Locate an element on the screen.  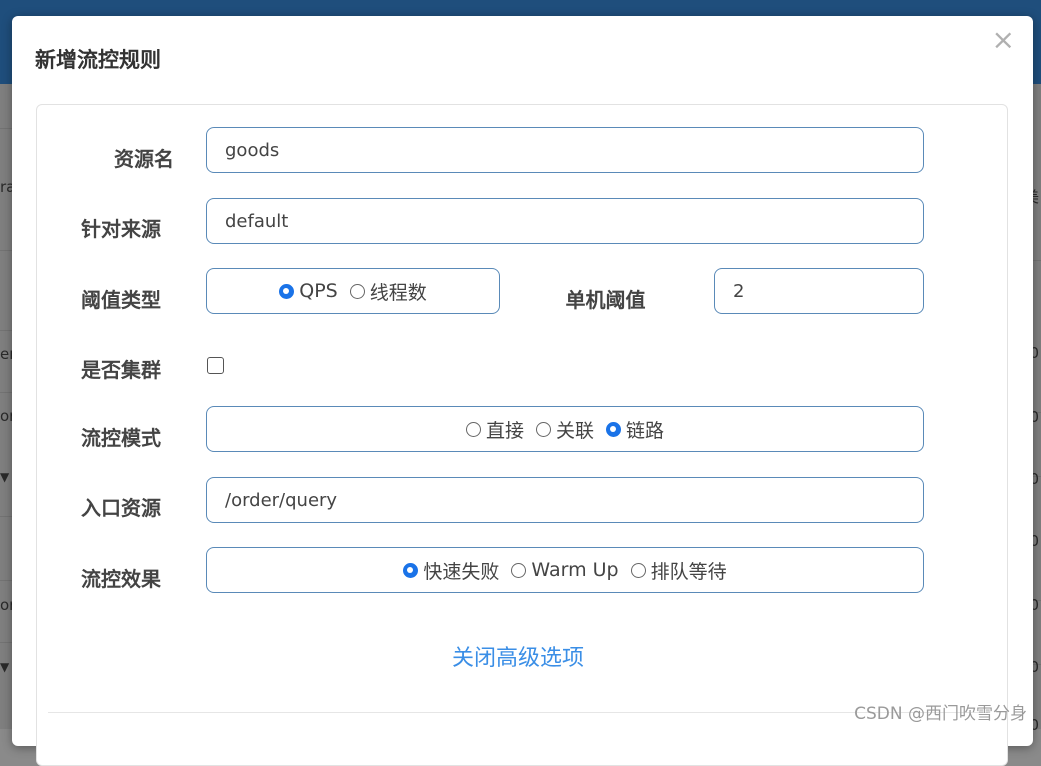
radio-relate: 关联 is located at coordinates (564, 429).